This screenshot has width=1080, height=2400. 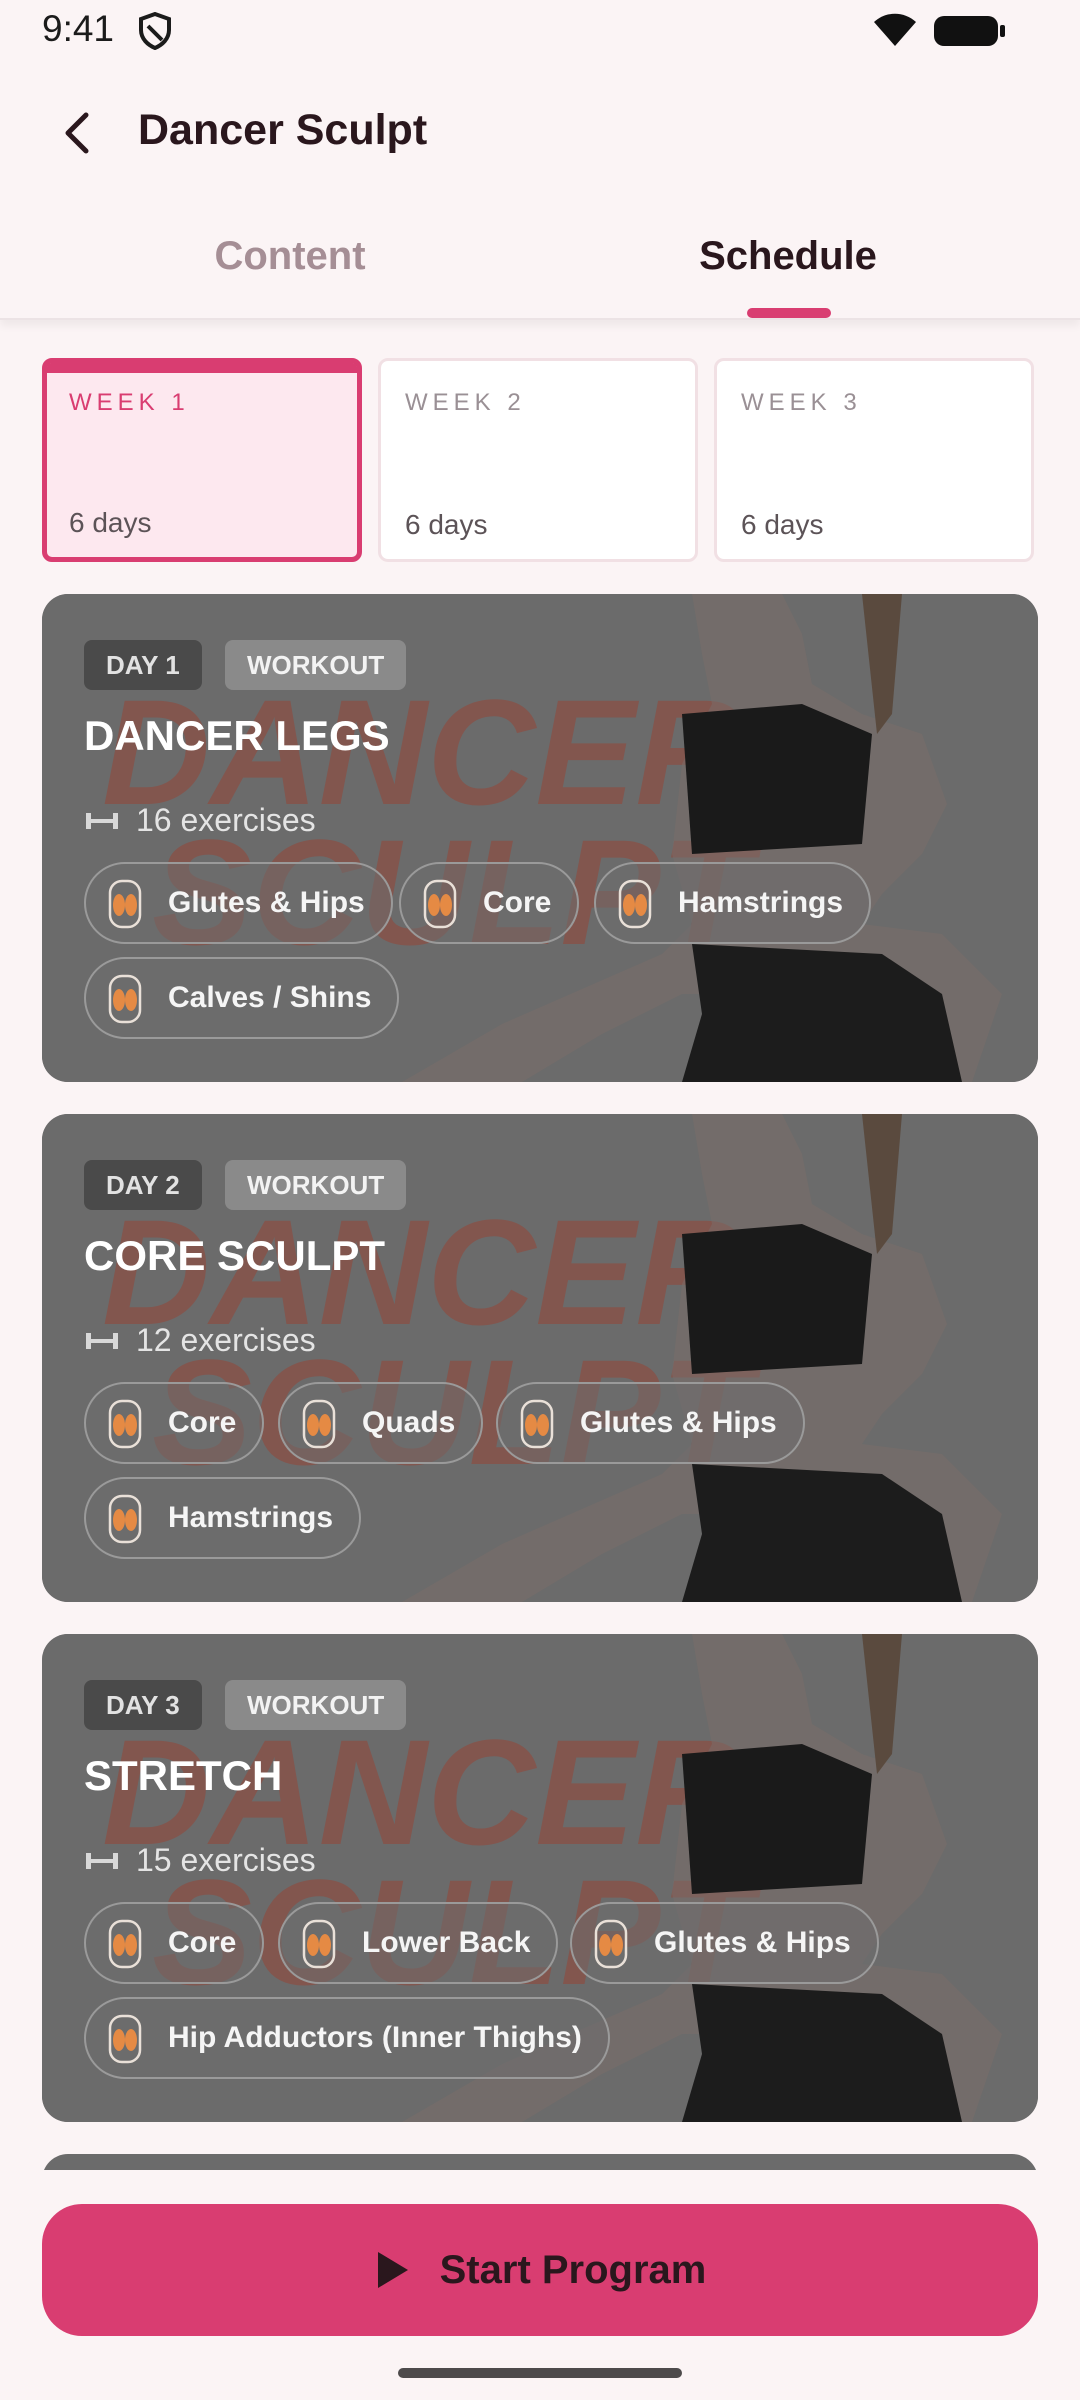 I want to click on status-bar: 9:41, so click(x=540, y=31).